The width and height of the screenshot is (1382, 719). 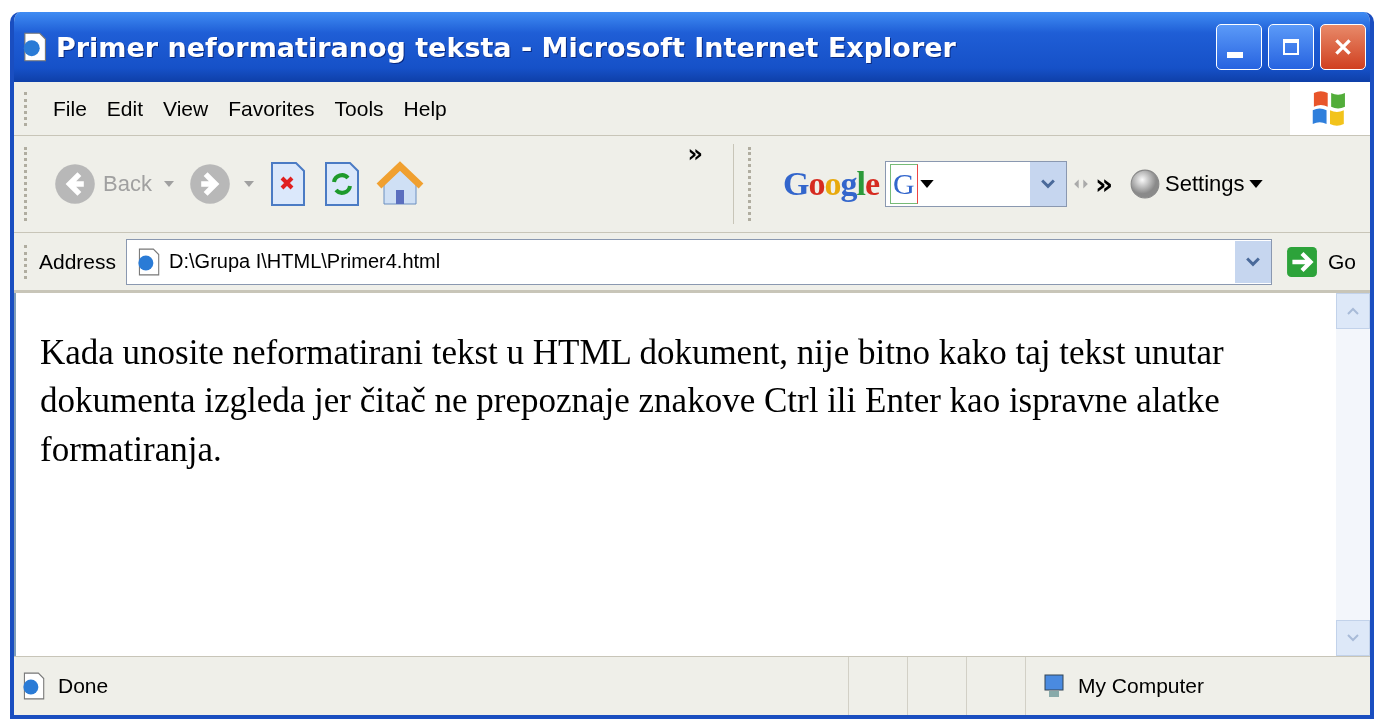 What do you see at coordinates (1321, 261) in the screenshot?
I see `go-button: Go` at bounding box center [1321, 261].